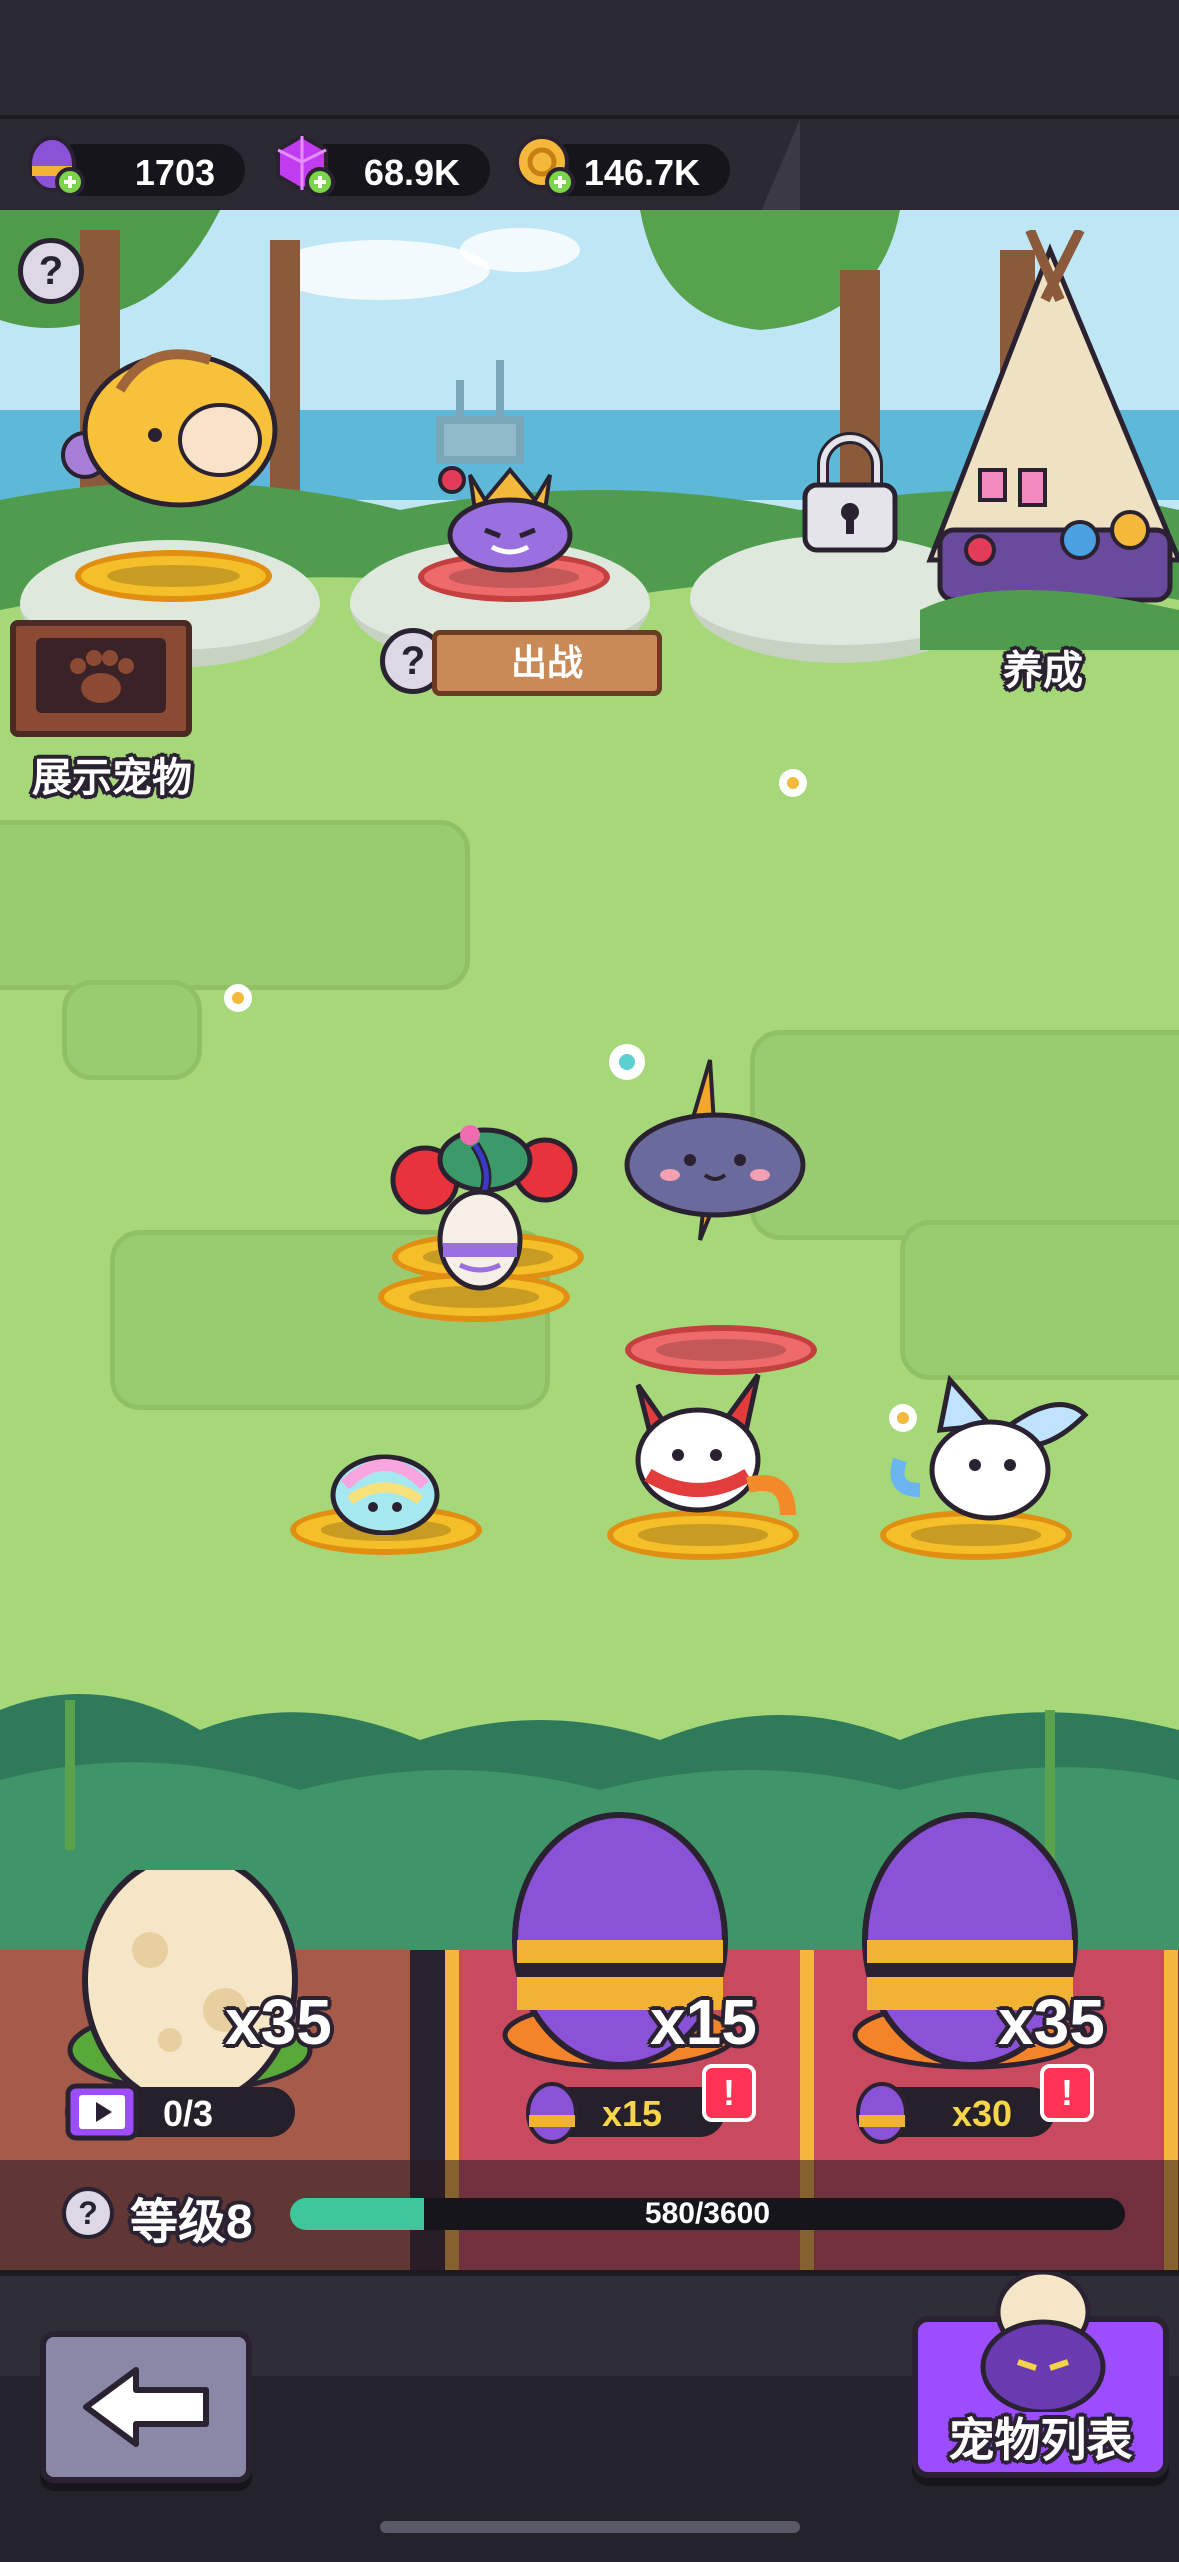 Image resolution: width=1179 pixels, height=2562 pixels. What do you see at coordinates (480, 1212) in the screenshot?
I see `egg-knight-pet` at bounding box center [480, 1212].